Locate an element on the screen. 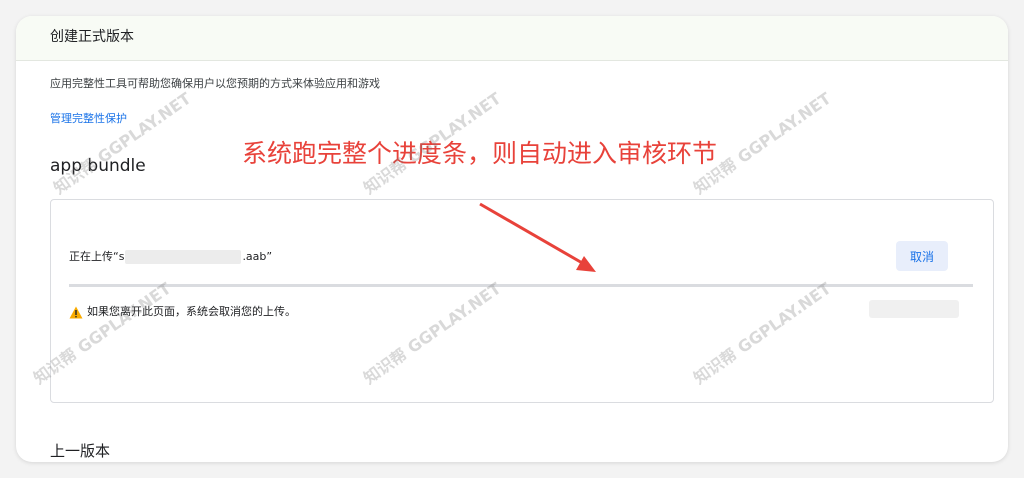  upload-status: 正在上传“s .aab” is located at coordinates (170, 256).